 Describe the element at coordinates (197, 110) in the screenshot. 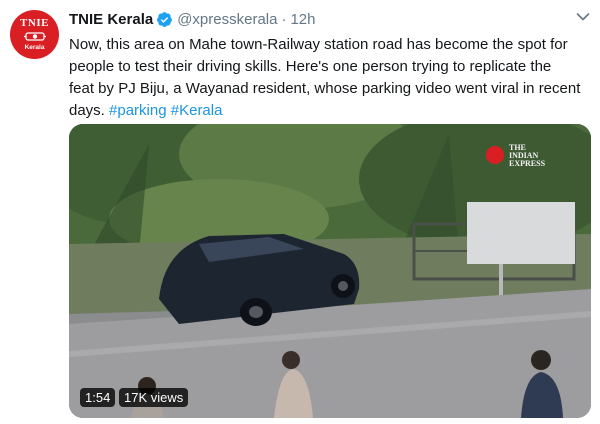

I see `hashtag-kerala: #Kerala` at that location.